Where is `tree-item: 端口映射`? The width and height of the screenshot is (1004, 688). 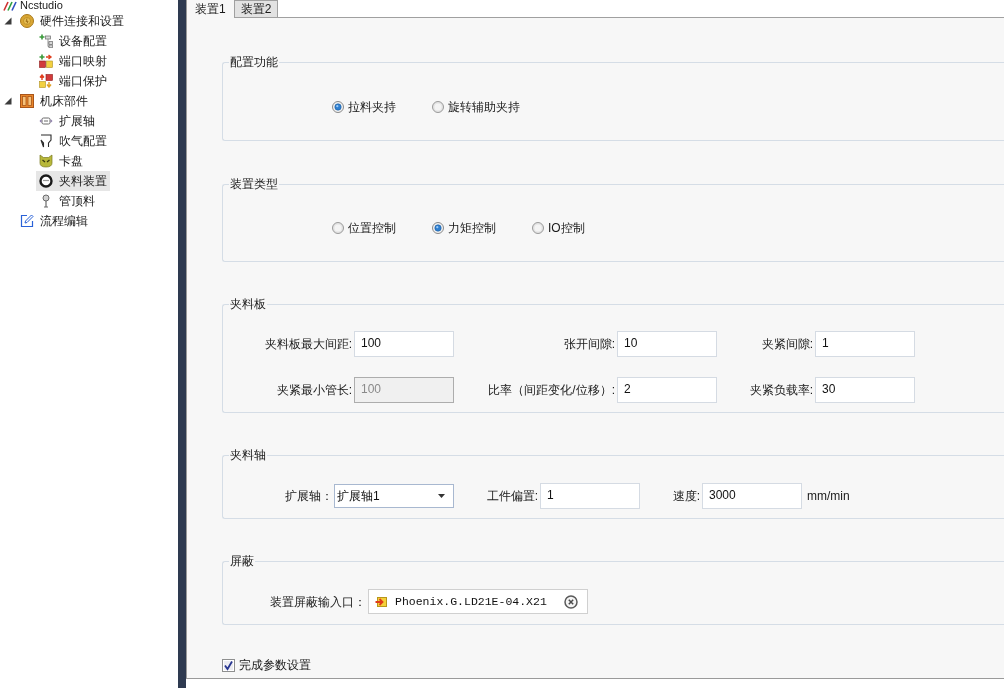 tree-item: 端口映射 is located at coordinates (73, 61).